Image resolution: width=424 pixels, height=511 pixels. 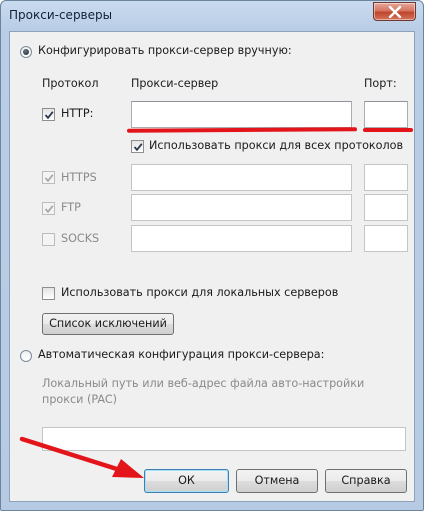 I want to click on https-checkbox, so click(x=48, y=177).